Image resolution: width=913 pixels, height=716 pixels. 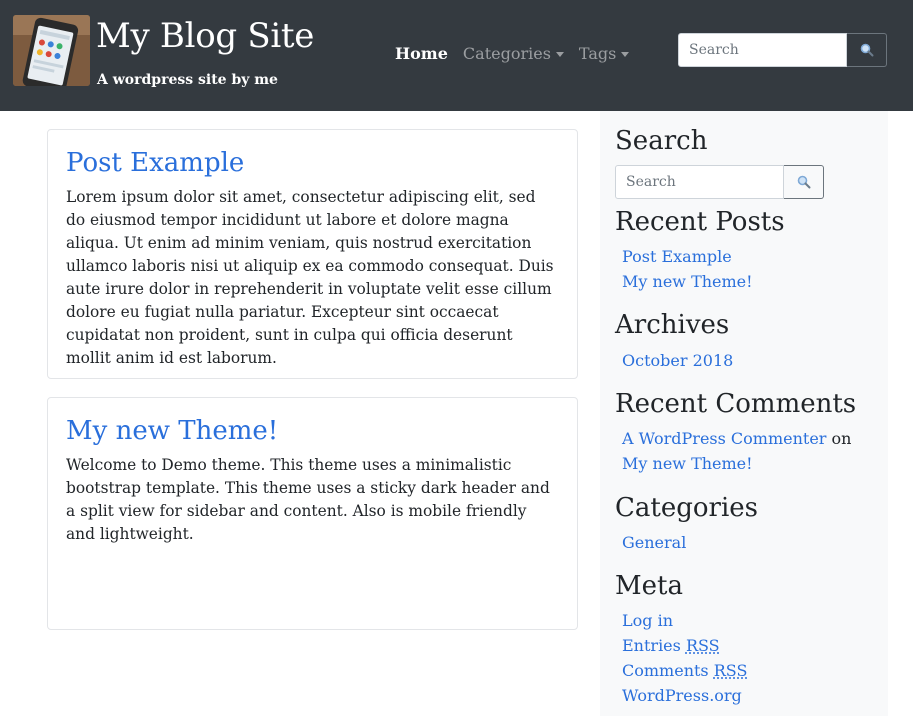 I want to click on nav-home: Home, so click(x=421, y=54).